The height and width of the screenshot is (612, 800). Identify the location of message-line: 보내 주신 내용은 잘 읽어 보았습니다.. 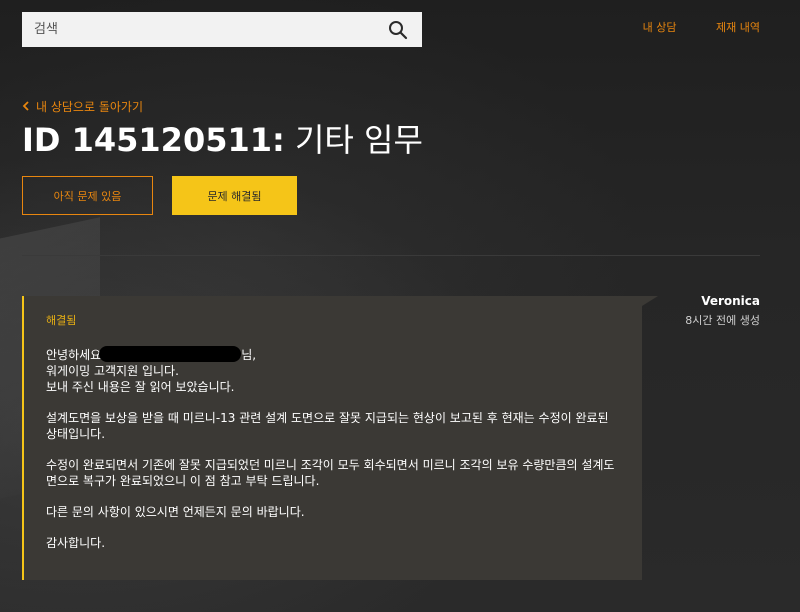
(140, 387).